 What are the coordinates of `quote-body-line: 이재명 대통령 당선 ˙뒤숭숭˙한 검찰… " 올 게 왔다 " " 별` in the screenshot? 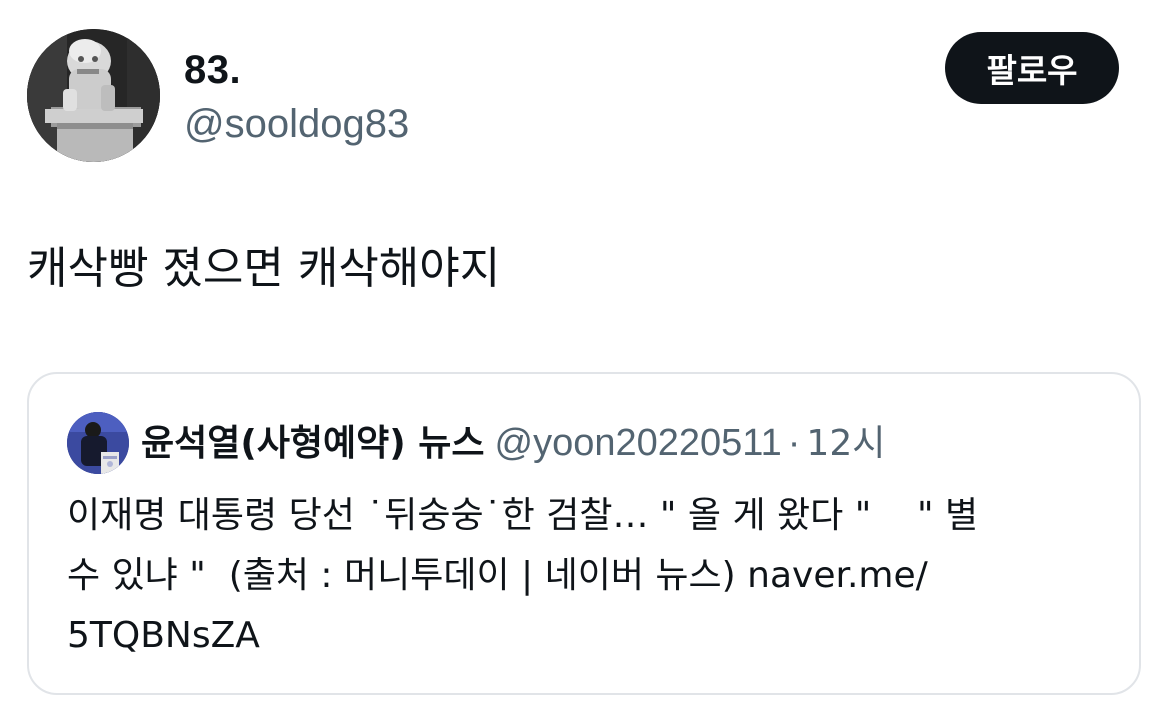 It's located at (523, 515).